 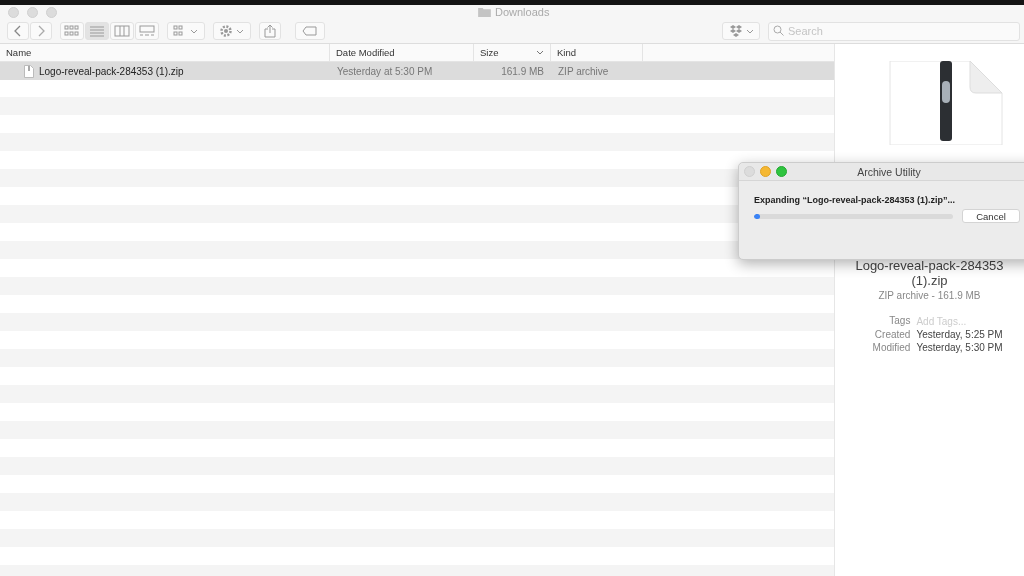 I want to click on info-label: Tags, so click(x=899, y=321).